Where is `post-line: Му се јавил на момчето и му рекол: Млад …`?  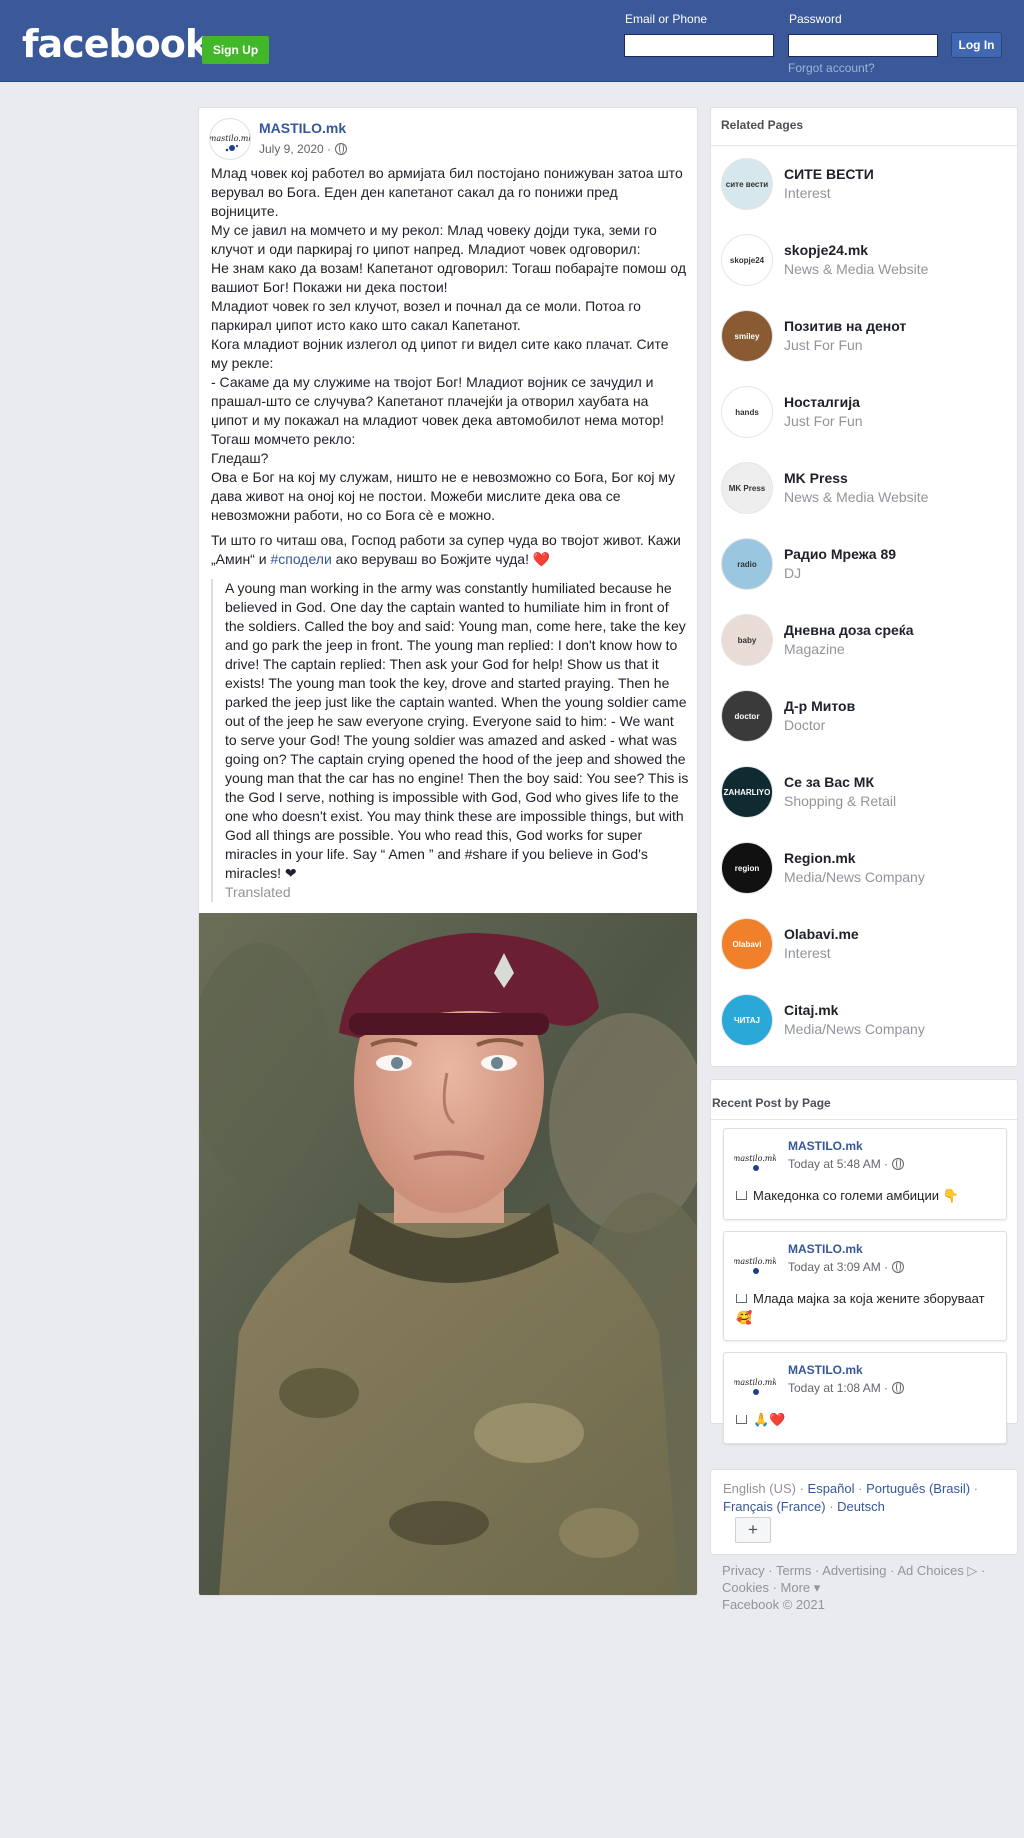
post-line: Му се јавил на момчето и му рекол: Млад … is located at coordinates (434, 239).